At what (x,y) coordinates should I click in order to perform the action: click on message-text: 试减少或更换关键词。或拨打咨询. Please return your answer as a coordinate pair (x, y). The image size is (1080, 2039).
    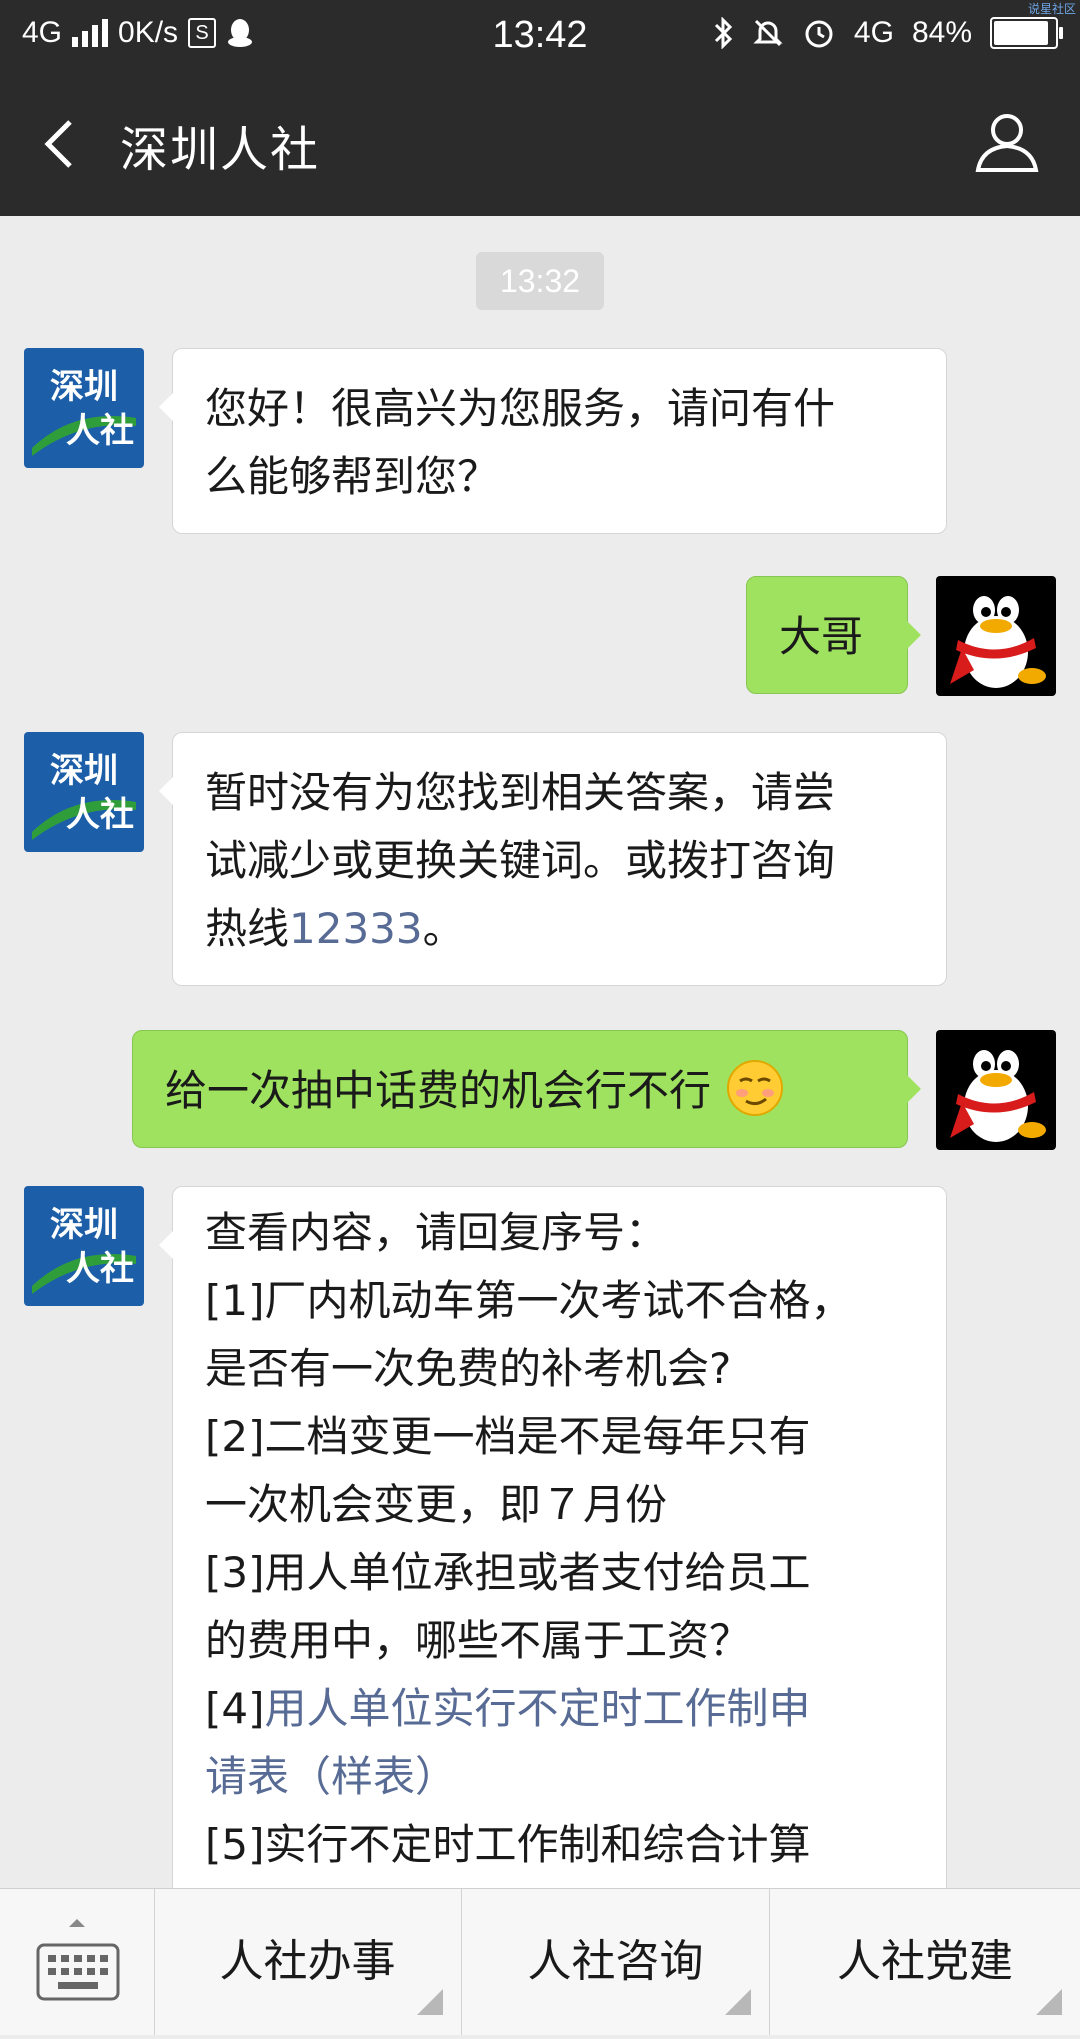
    Looking at the image, I should click on (520, 860).